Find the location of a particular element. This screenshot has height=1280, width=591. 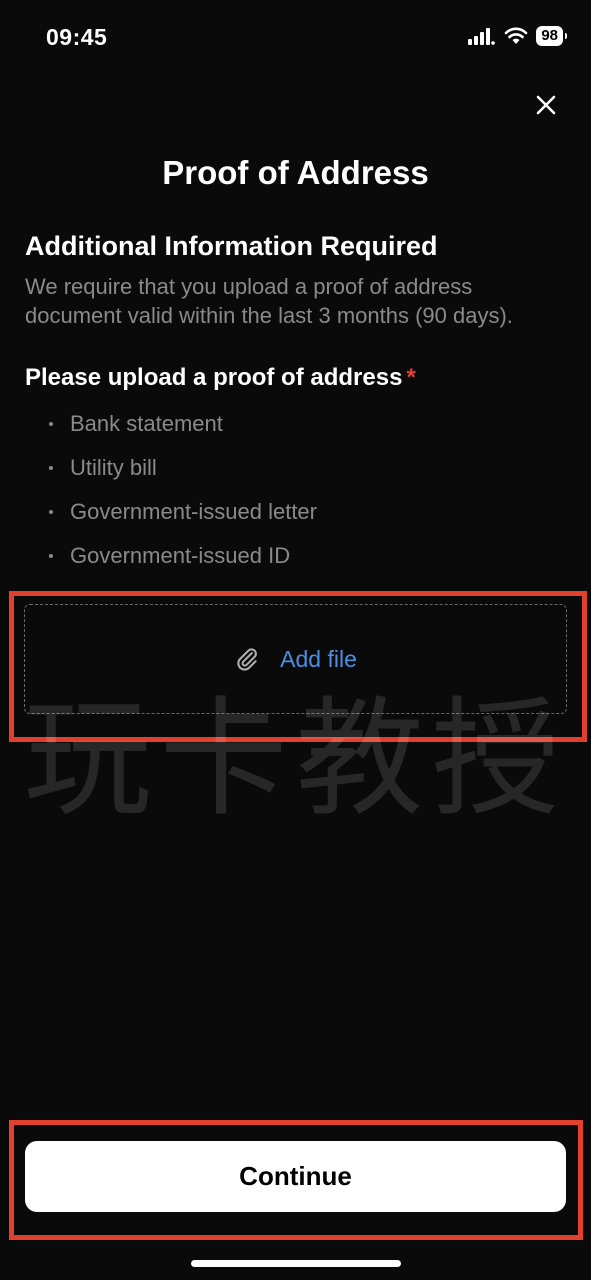

list-item: Utility bill is located at coordinates (295, 468).